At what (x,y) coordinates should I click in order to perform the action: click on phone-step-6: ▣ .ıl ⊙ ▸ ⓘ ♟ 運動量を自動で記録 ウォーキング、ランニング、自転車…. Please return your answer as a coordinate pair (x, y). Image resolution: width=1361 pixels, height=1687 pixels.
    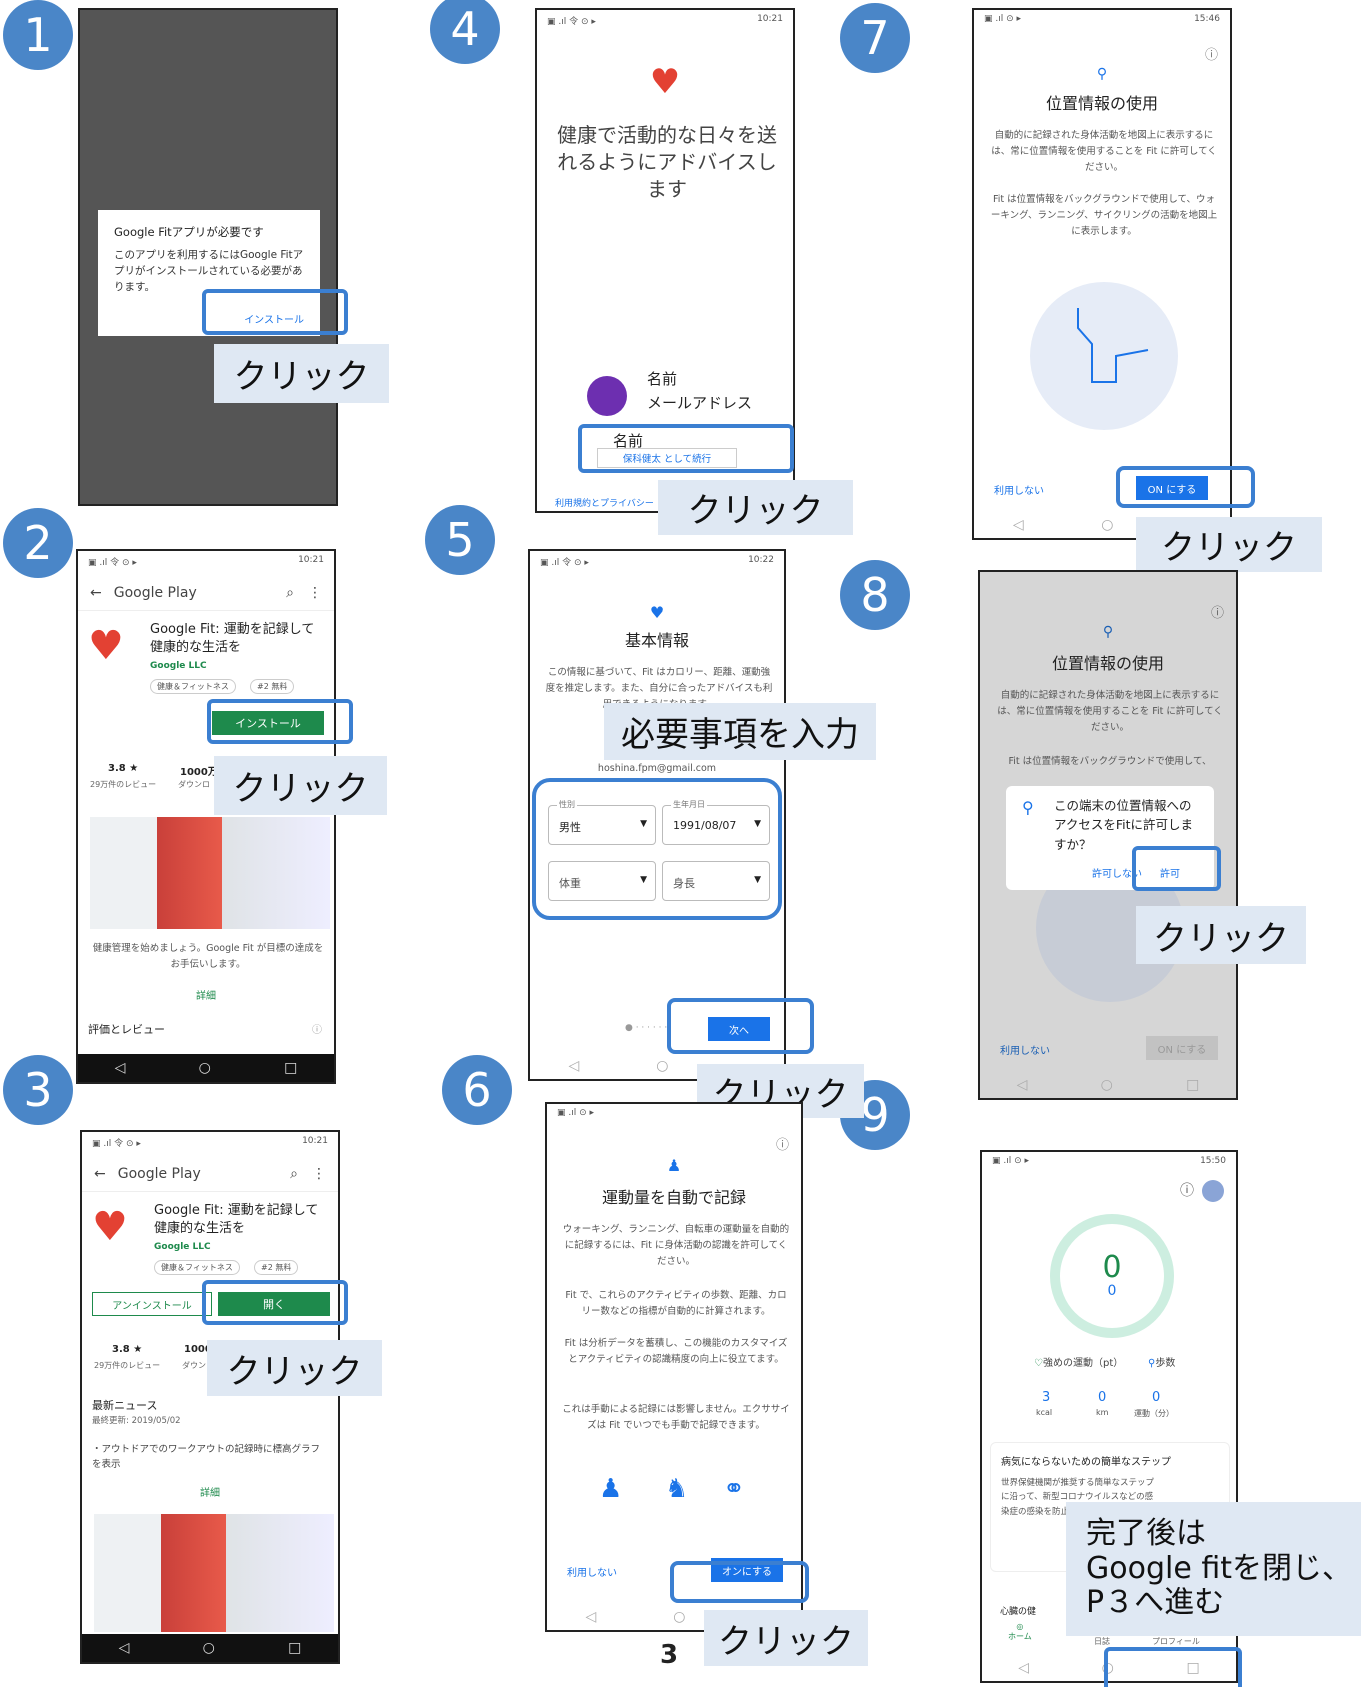
    Looking at the image, I should click on (674, 1367).